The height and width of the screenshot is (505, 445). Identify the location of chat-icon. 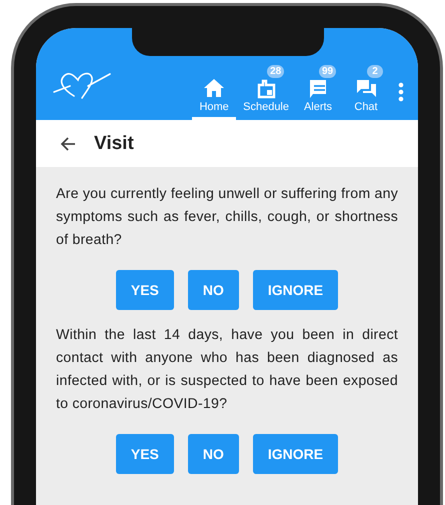
(366, 88).